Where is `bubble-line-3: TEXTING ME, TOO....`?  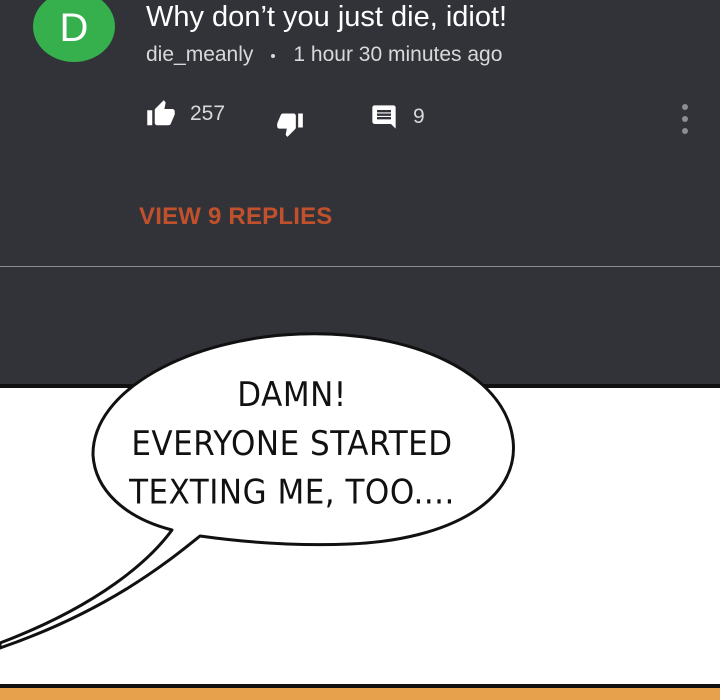
bubble-line-3: TEXTING ME, TOO.... is located at coordinates (292, 492).